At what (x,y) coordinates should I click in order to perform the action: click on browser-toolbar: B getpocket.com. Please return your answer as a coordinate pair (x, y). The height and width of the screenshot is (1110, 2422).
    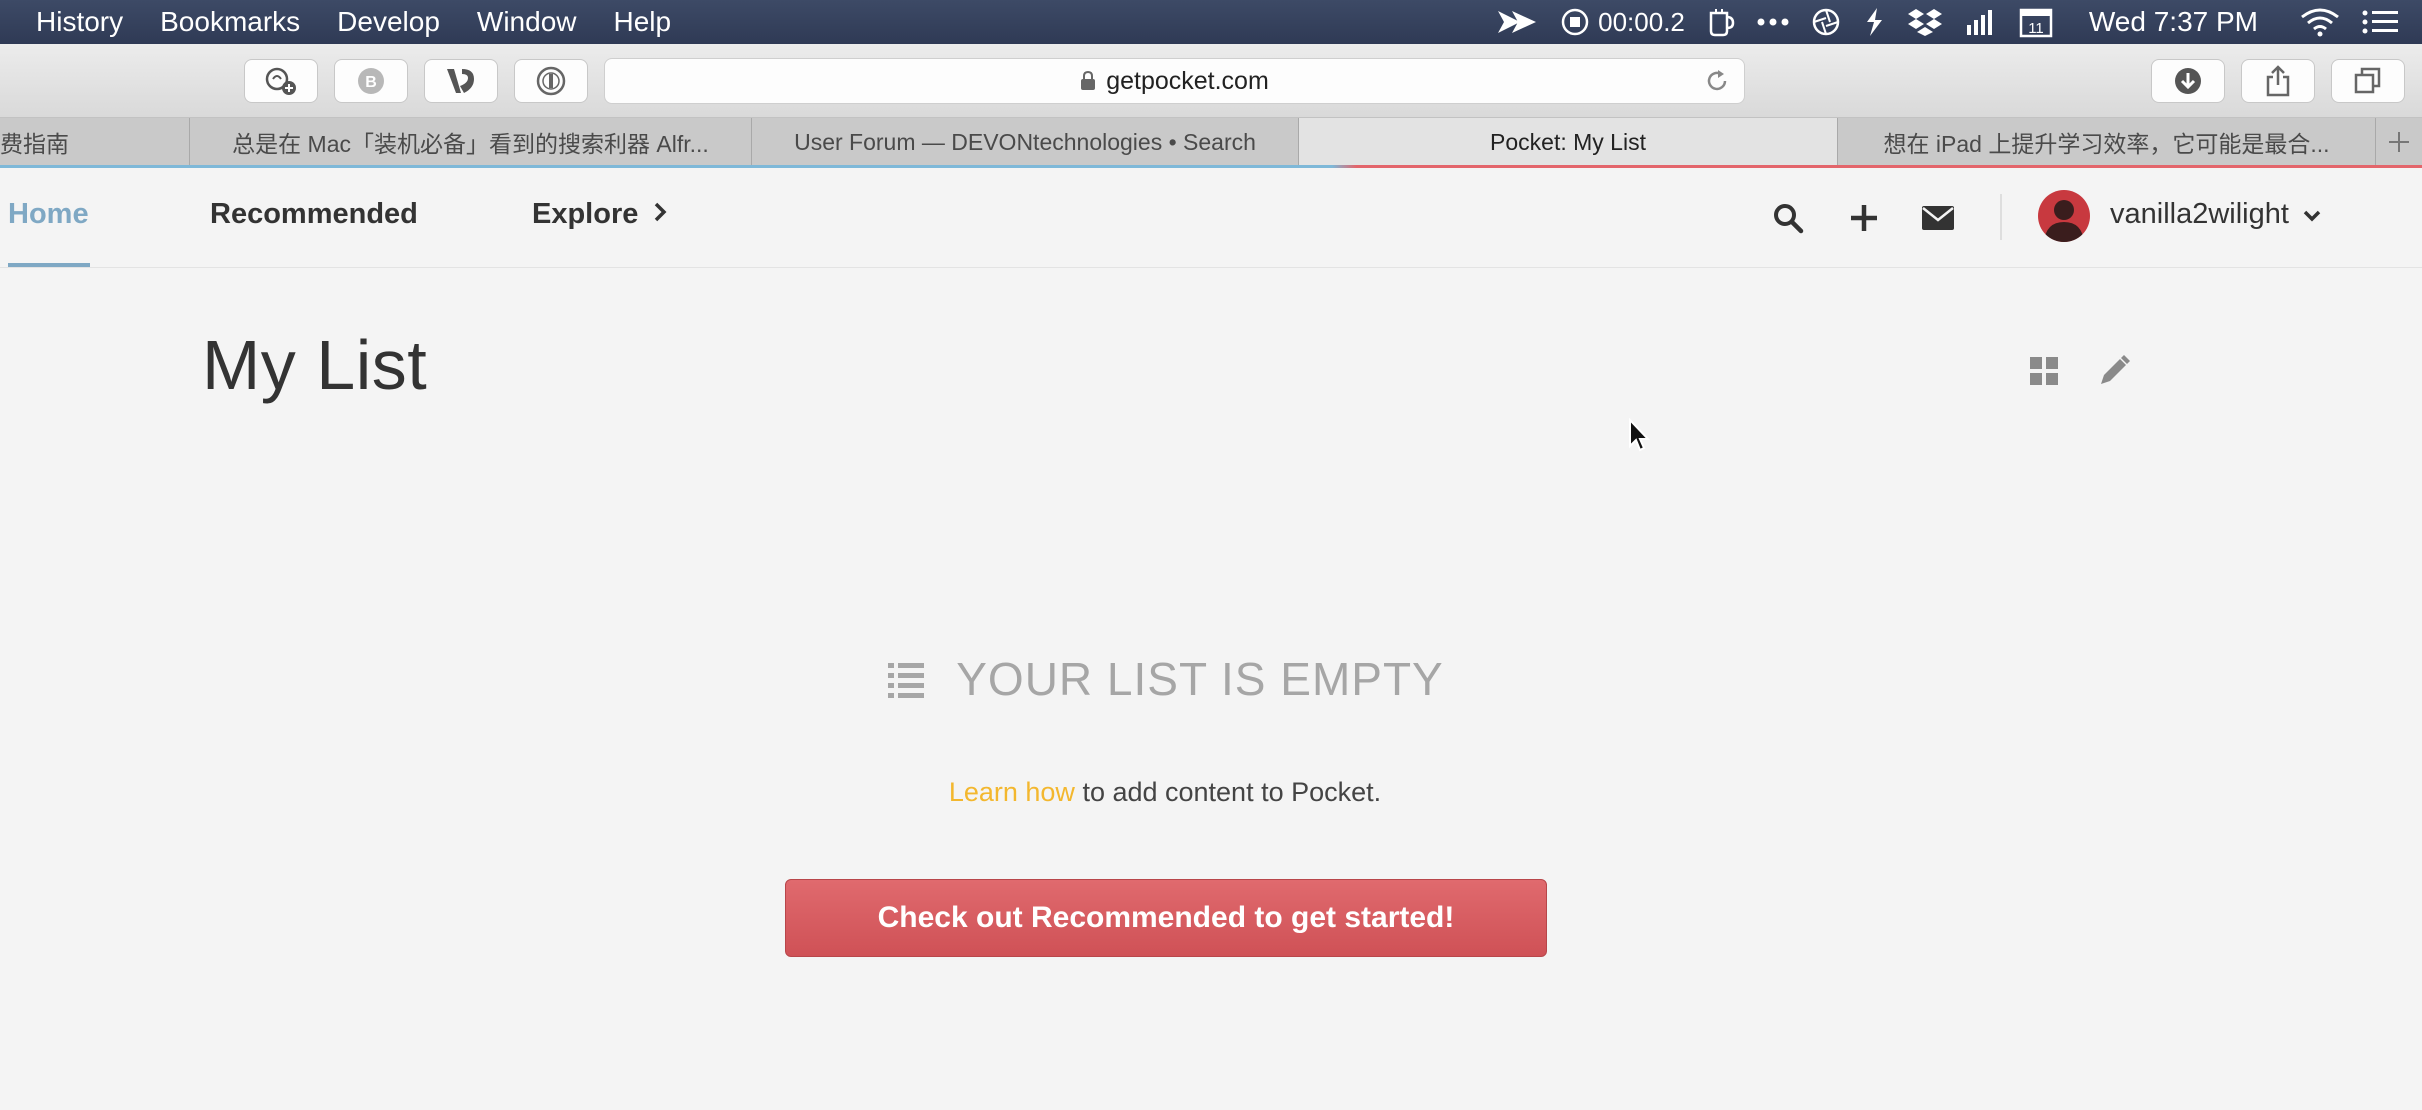
    Looking at the image, I should click on (1211, 81).